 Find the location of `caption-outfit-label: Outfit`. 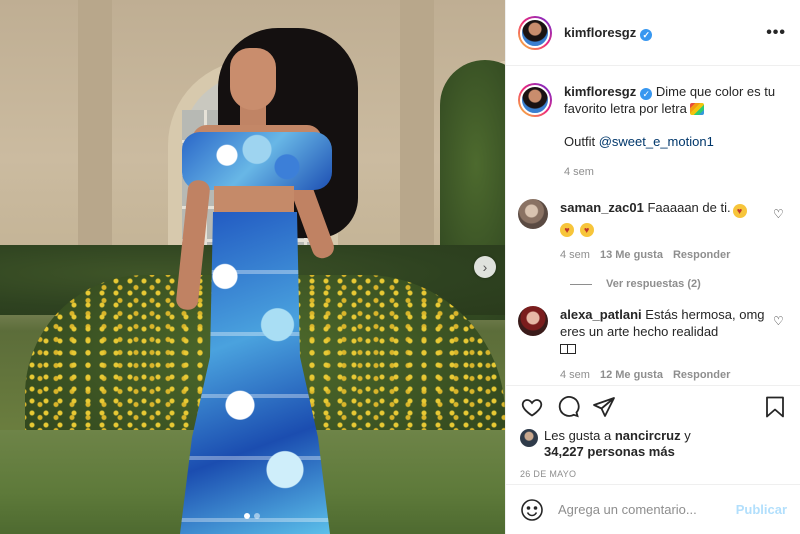

caption-outfit-label: Outfit is located at coordinates (580, 141).